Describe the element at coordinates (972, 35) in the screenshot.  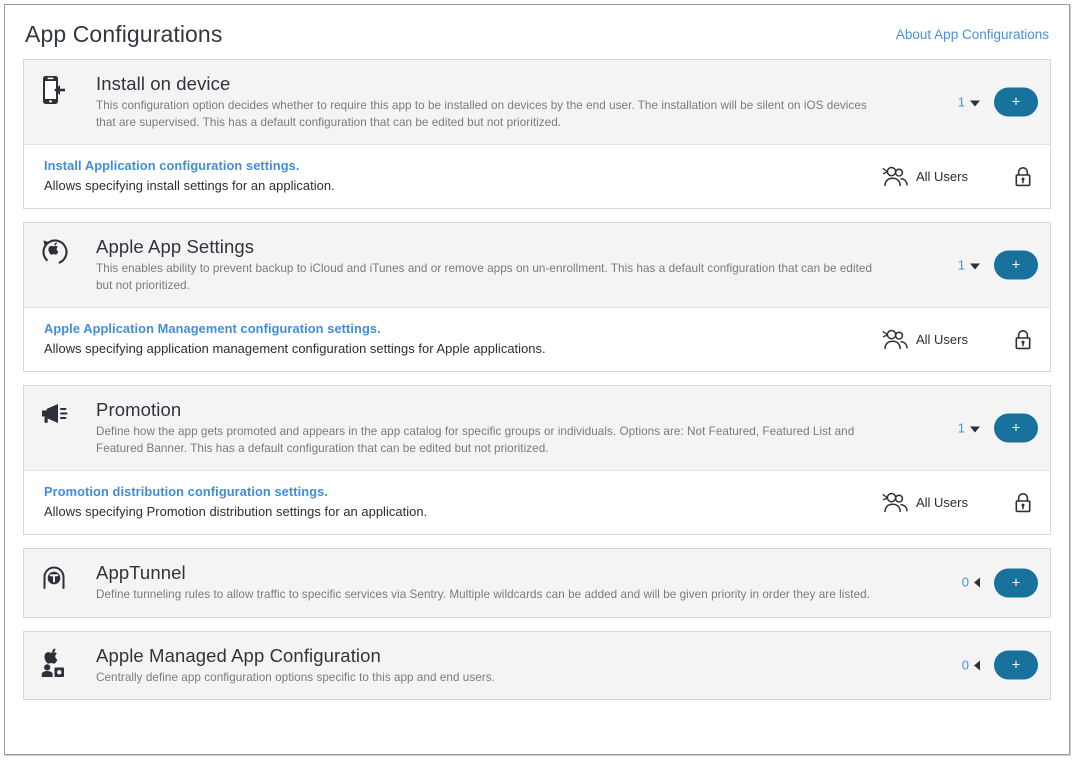
I see `about-app-configurations-link: About App Configurations` at that location.